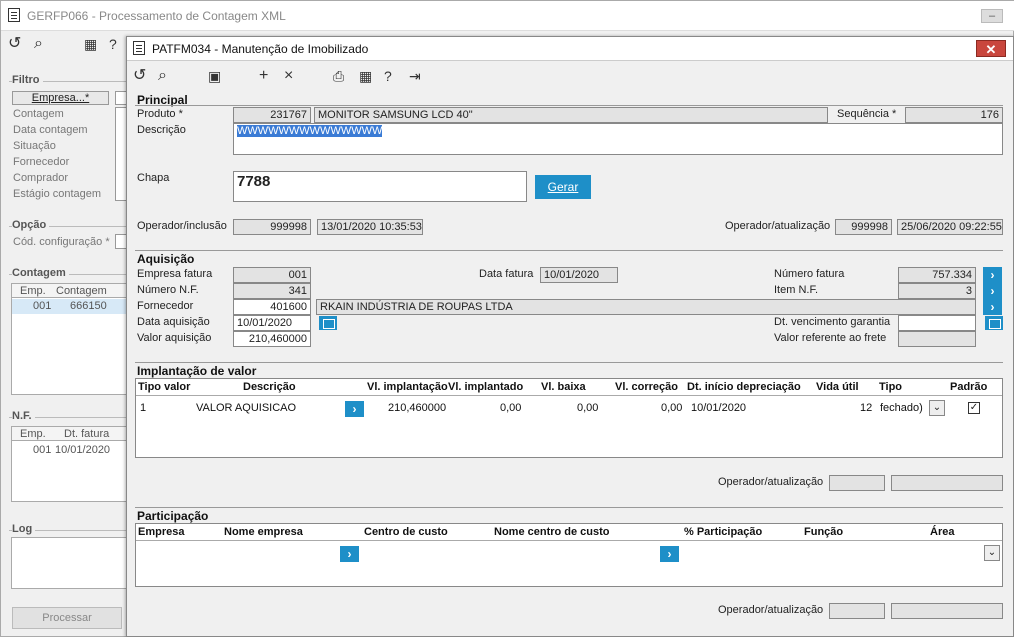 This screenshot has width=1014, height=637. What do you see at coordinates (272, 275) in the screenshot?
I see `empresa-fatura-field: 001` at bounding box center [272, 275].